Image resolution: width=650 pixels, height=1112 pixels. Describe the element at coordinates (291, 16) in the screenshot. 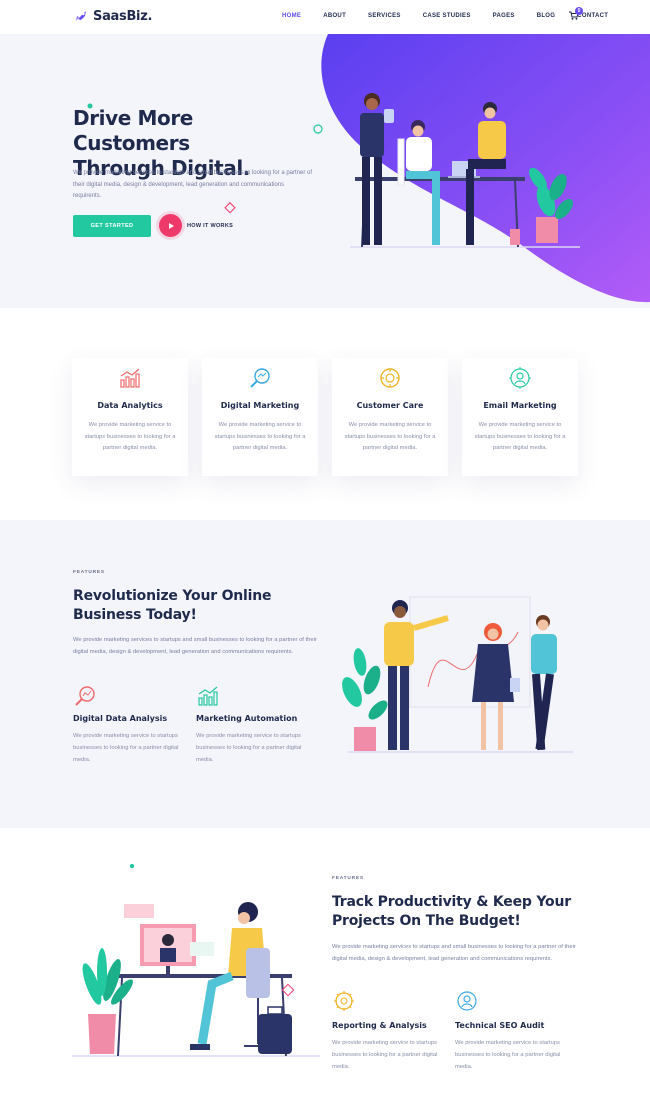

I see `nav-item-home: HOME` at that location.